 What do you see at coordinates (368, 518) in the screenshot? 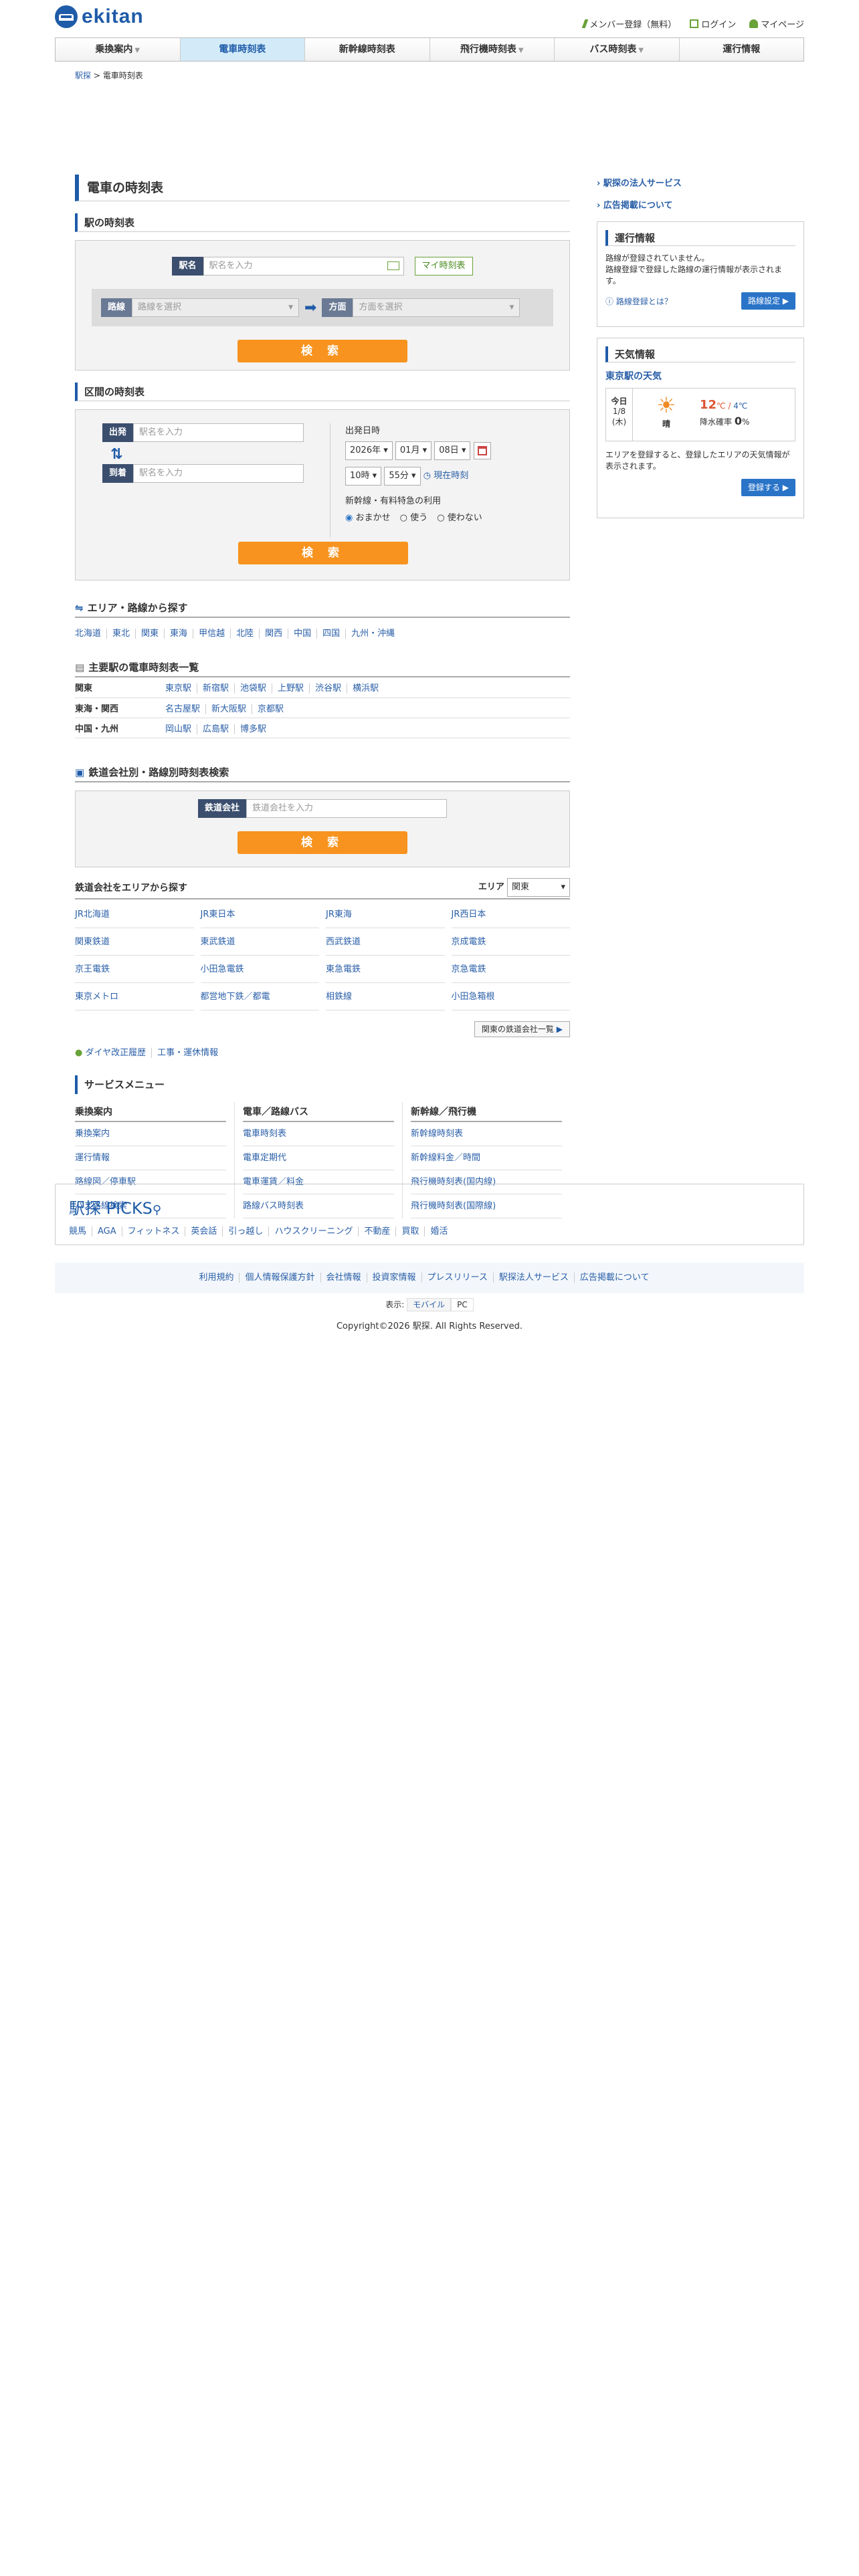
I see `radio-auto: ◉ おまかせ` at bounding box center [368, 518].